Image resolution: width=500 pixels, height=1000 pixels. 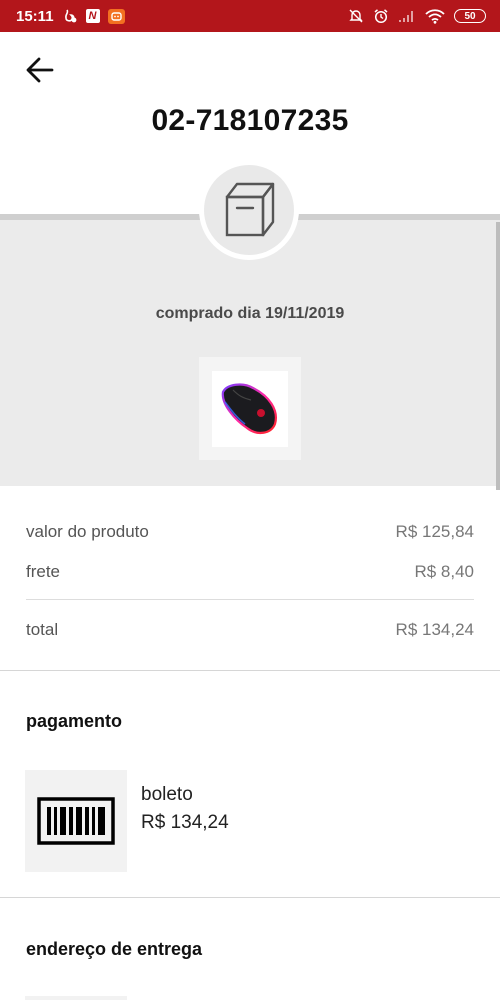 What do you see at coordinates (381, 16) in the screenshot?
I see `alarm-icon` at bounding box center [381, 16].